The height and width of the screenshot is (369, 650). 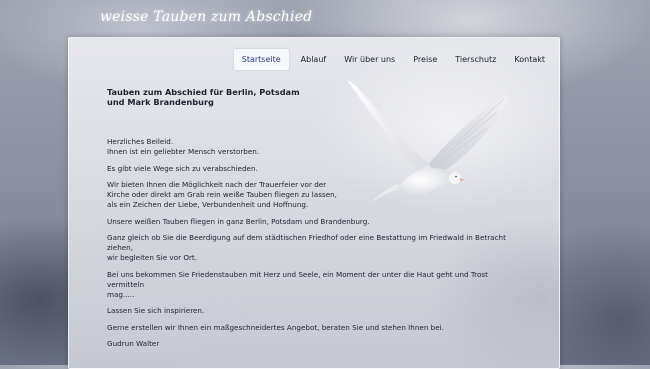 I want to click on nav-tierschutz: Tierschutz, so click(x=475, y=59).